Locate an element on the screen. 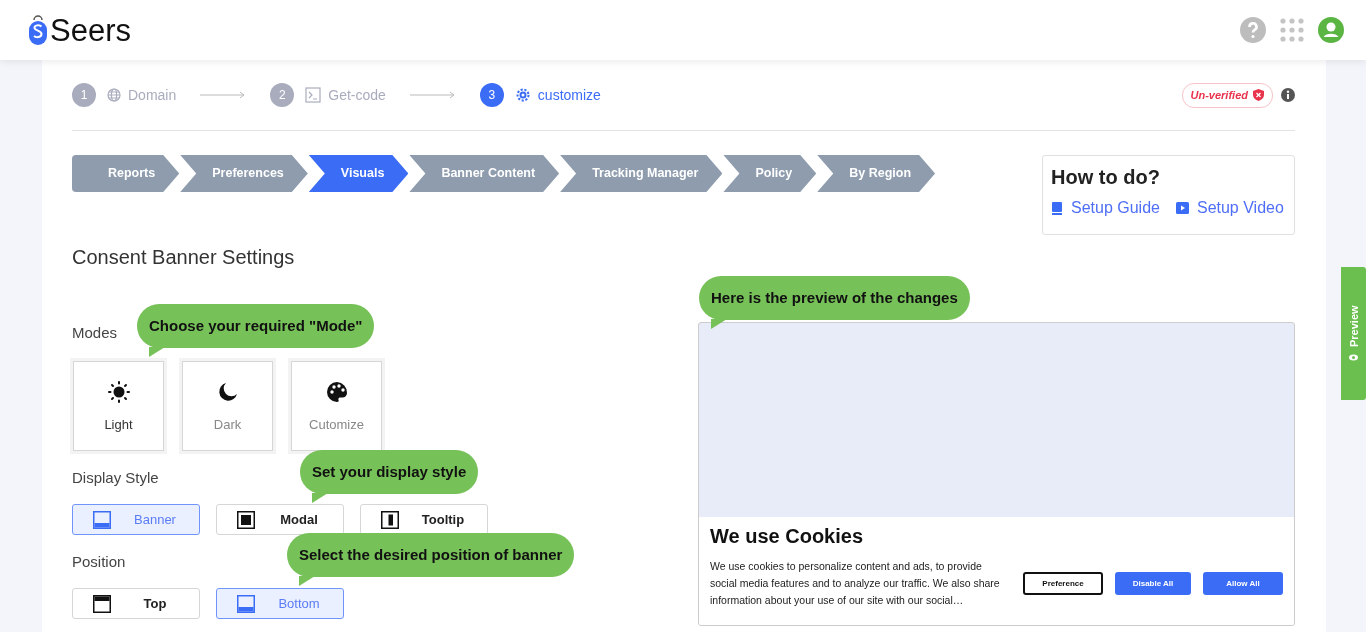  apps-grid-icon is located at coordinates (1292, 30).